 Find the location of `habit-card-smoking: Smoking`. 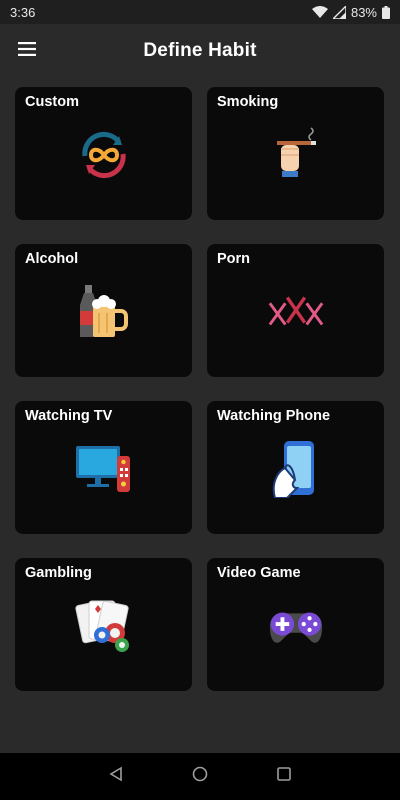

habit-card-smoking: Smoking is located at coordinates (295, 153).